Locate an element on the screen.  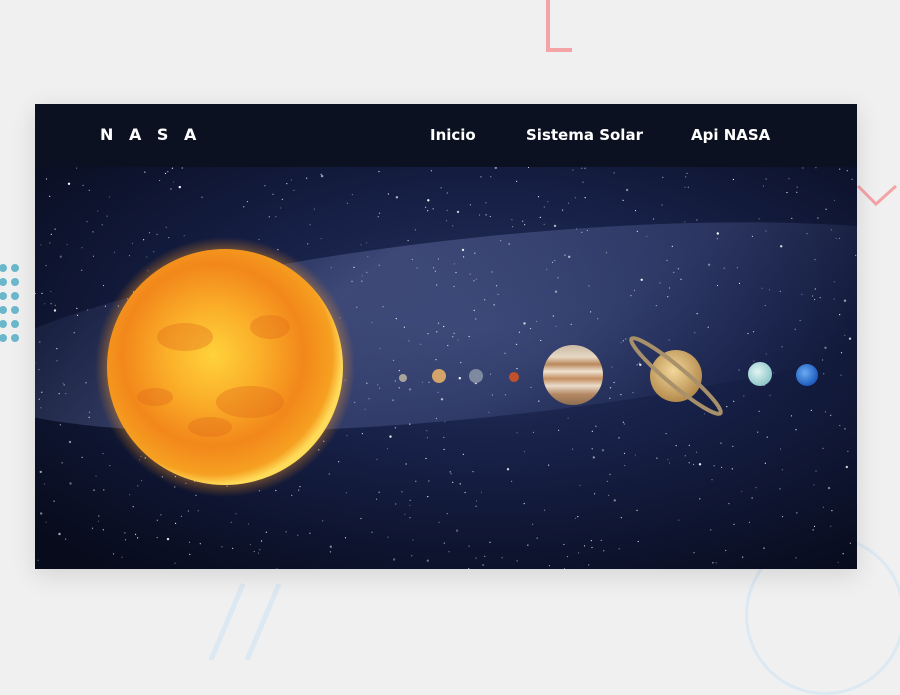
decor-dot-grid is located at coordinates (9, 303).